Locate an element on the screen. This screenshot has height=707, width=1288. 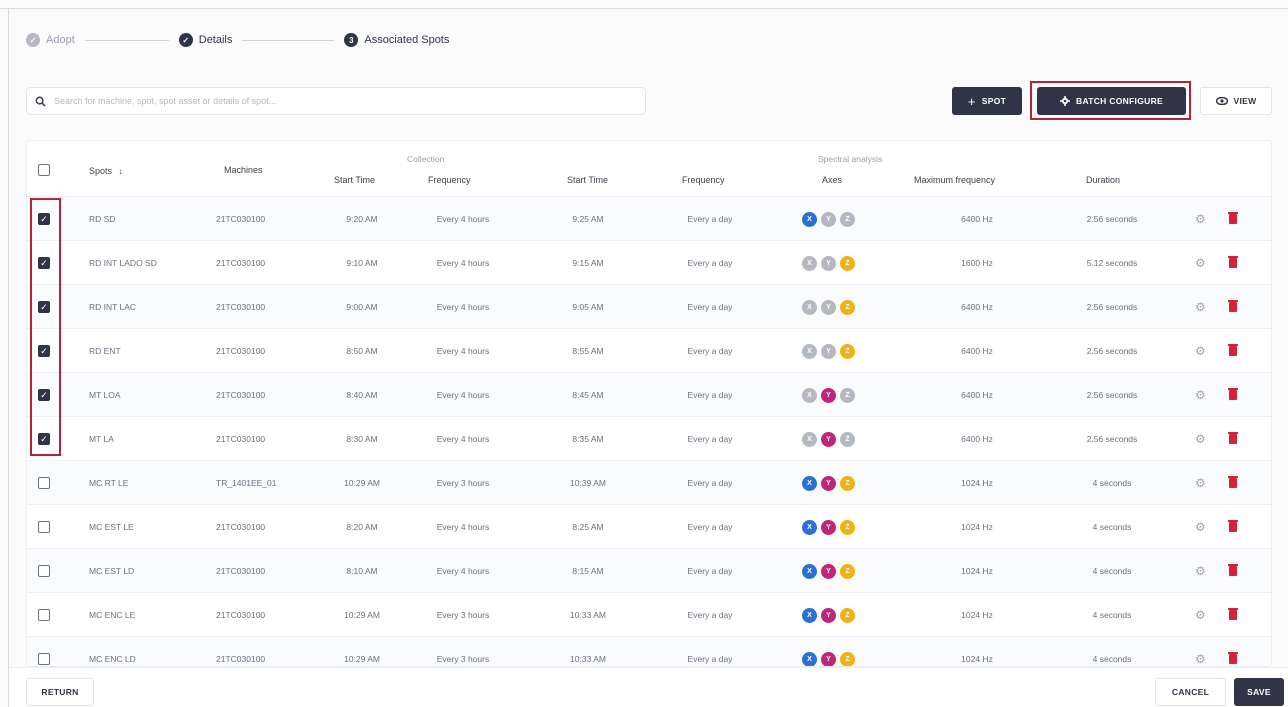
step-associated-spots: 3 Associated Spots is located at coordinates (396, 40).